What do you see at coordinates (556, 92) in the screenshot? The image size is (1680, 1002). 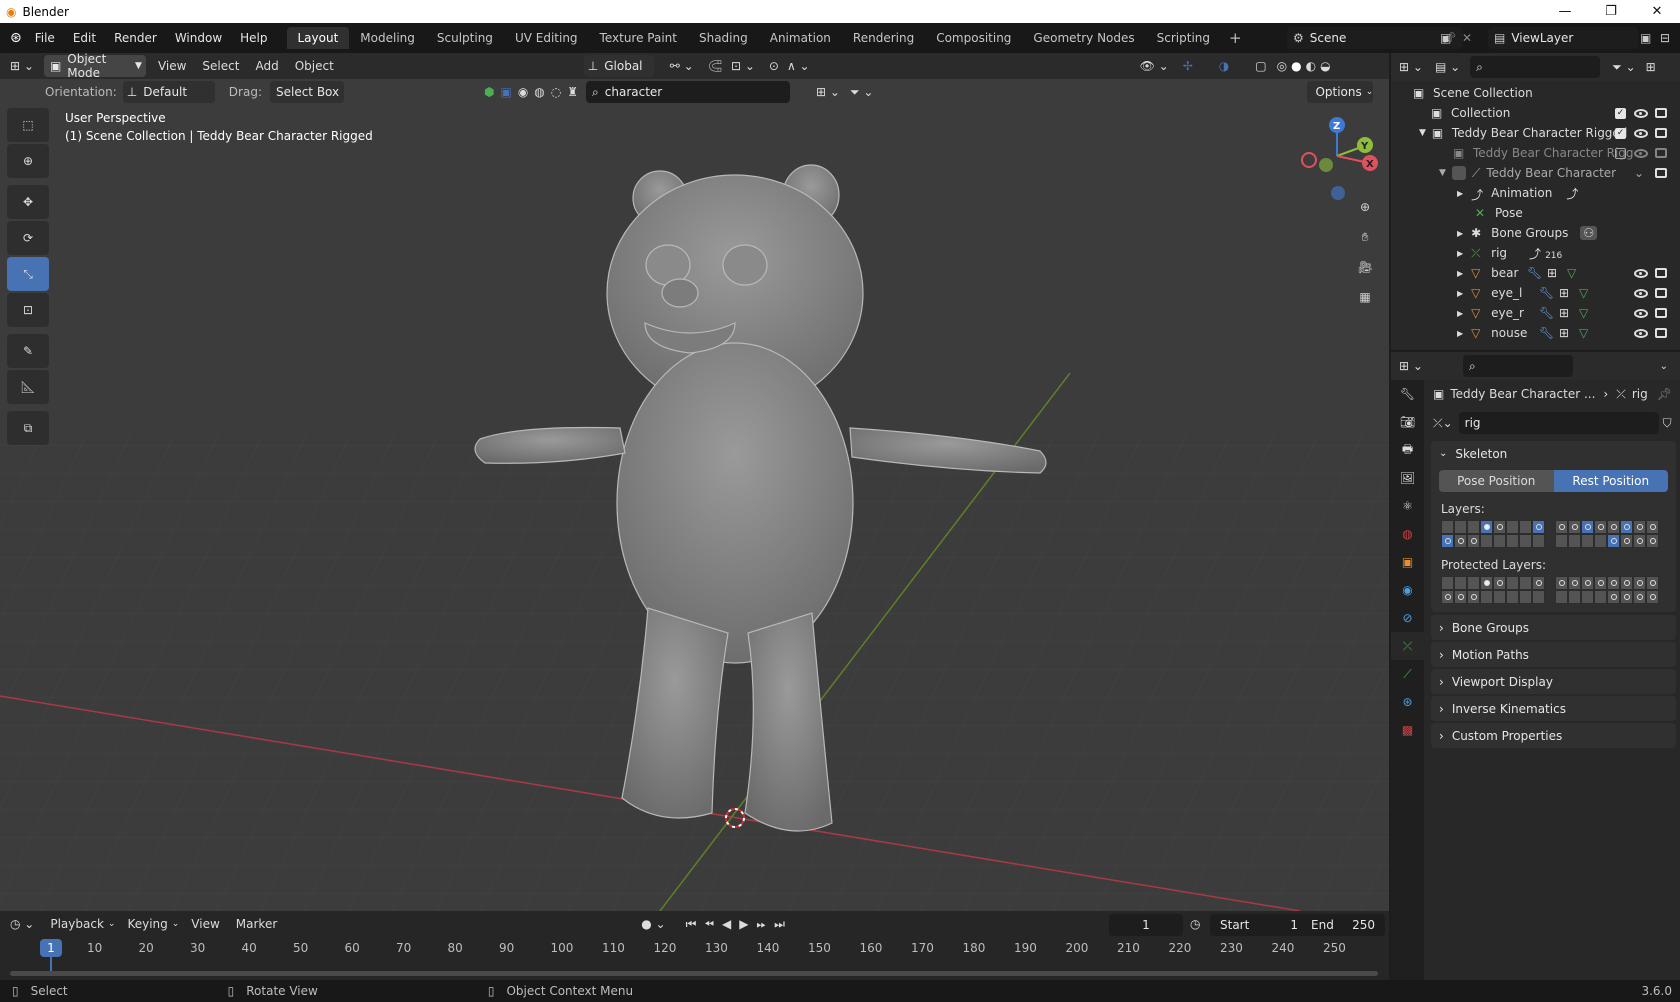 I see `selectable-icon-3: ◌` at bounding box center [556, 92].